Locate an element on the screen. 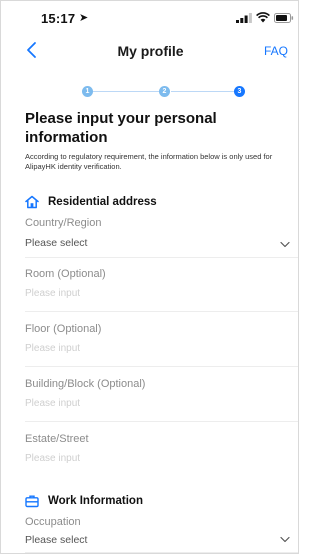 The image size is (320, 554). floor-input: Please input is located at coordinates (161, 350).